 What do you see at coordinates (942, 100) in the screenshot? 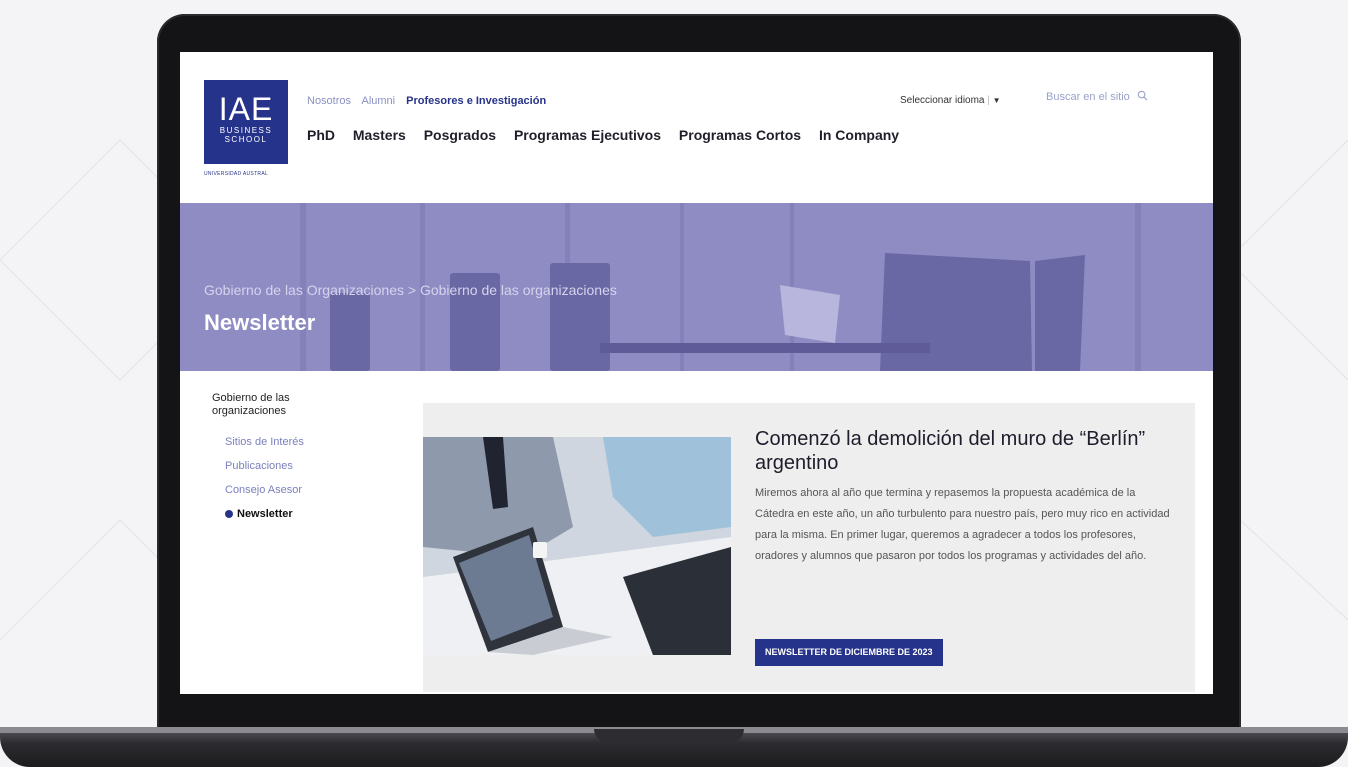
I see `language-label: Seleccionar idioma` at bounding box center [942, 100].